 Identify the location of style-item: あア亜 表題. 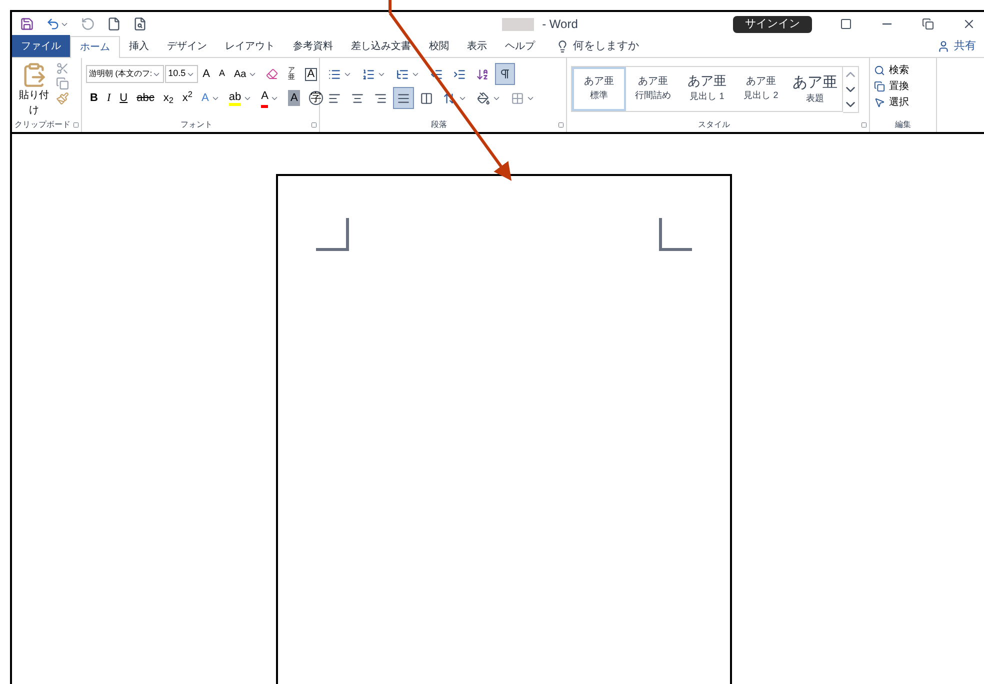
(815, 89).